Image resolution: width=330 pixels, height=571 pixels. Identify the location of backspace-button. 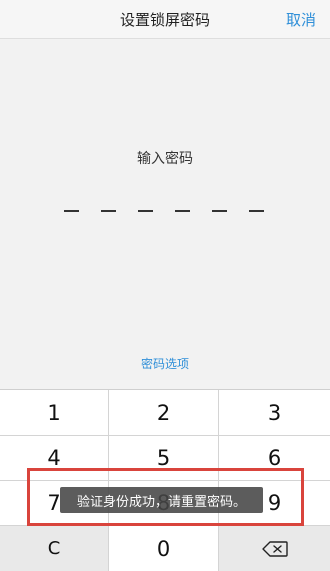
(274, 548).